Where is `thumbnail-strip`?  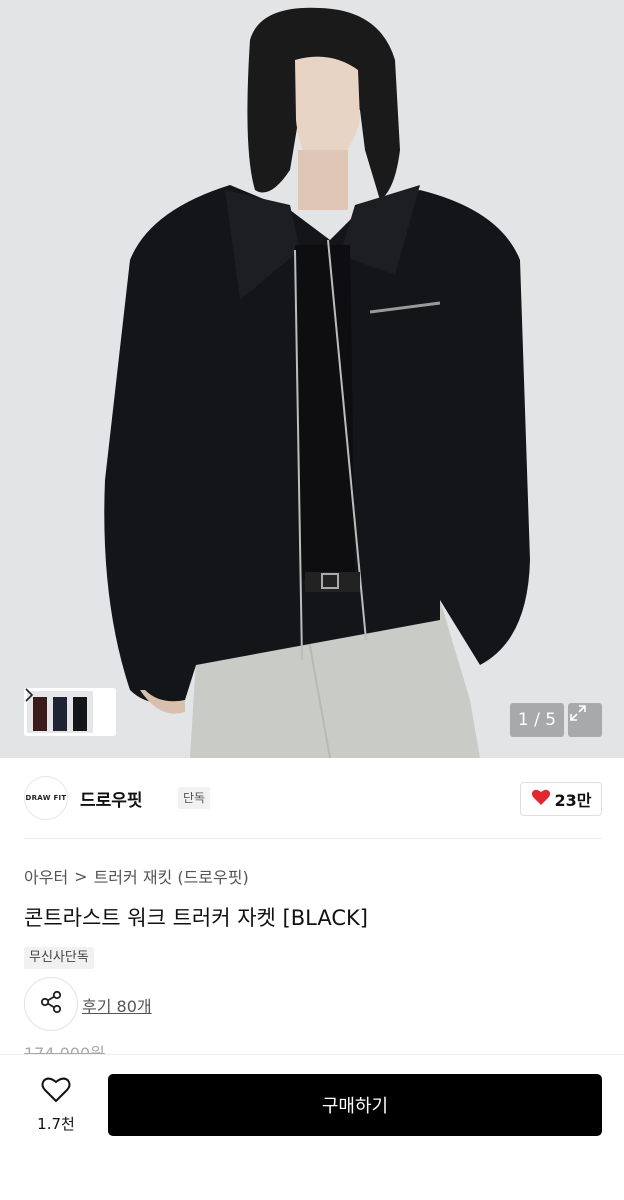 thumbnail-strip is located at coordinates (70, 712).